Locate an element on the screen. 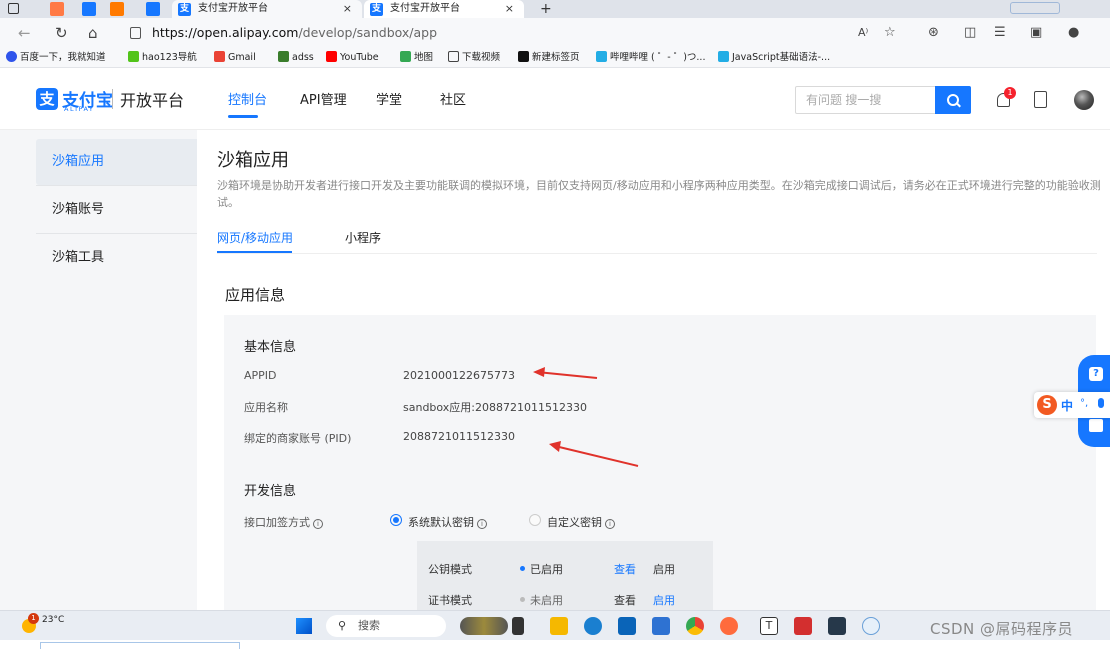  bookmark-item: YouTube is located at coordinates (352, 58).